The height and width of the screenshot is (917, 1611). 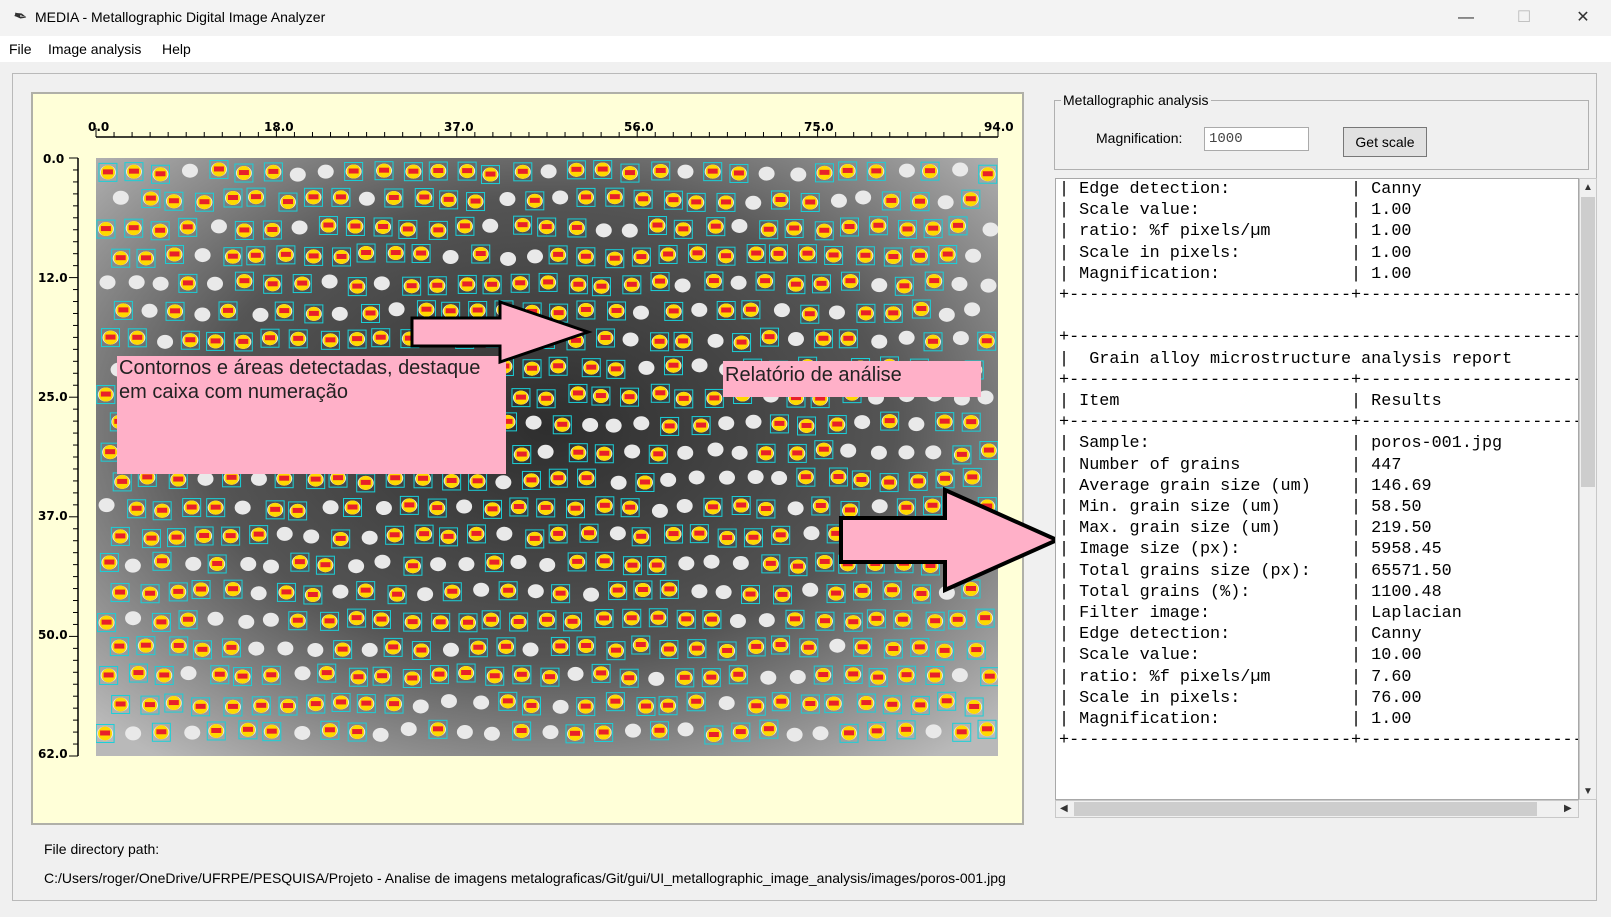 I want to click on menu-help: Help, so click(x=176, y=49).